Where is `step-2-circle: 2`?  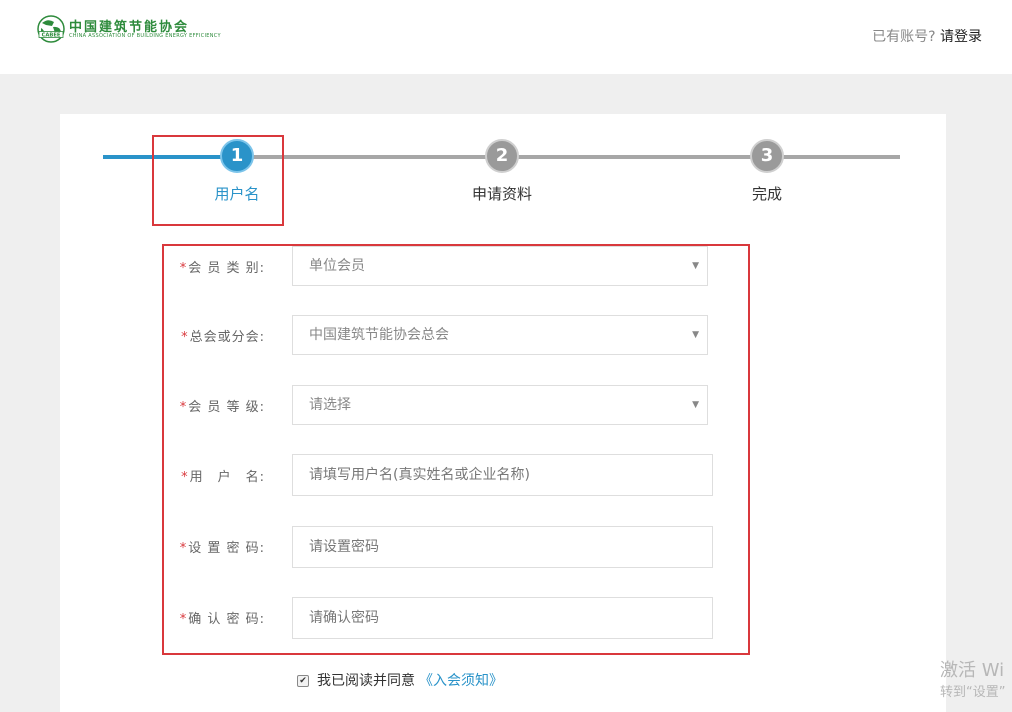 step-2-circle: 2 is located at coordinates (502, 156).